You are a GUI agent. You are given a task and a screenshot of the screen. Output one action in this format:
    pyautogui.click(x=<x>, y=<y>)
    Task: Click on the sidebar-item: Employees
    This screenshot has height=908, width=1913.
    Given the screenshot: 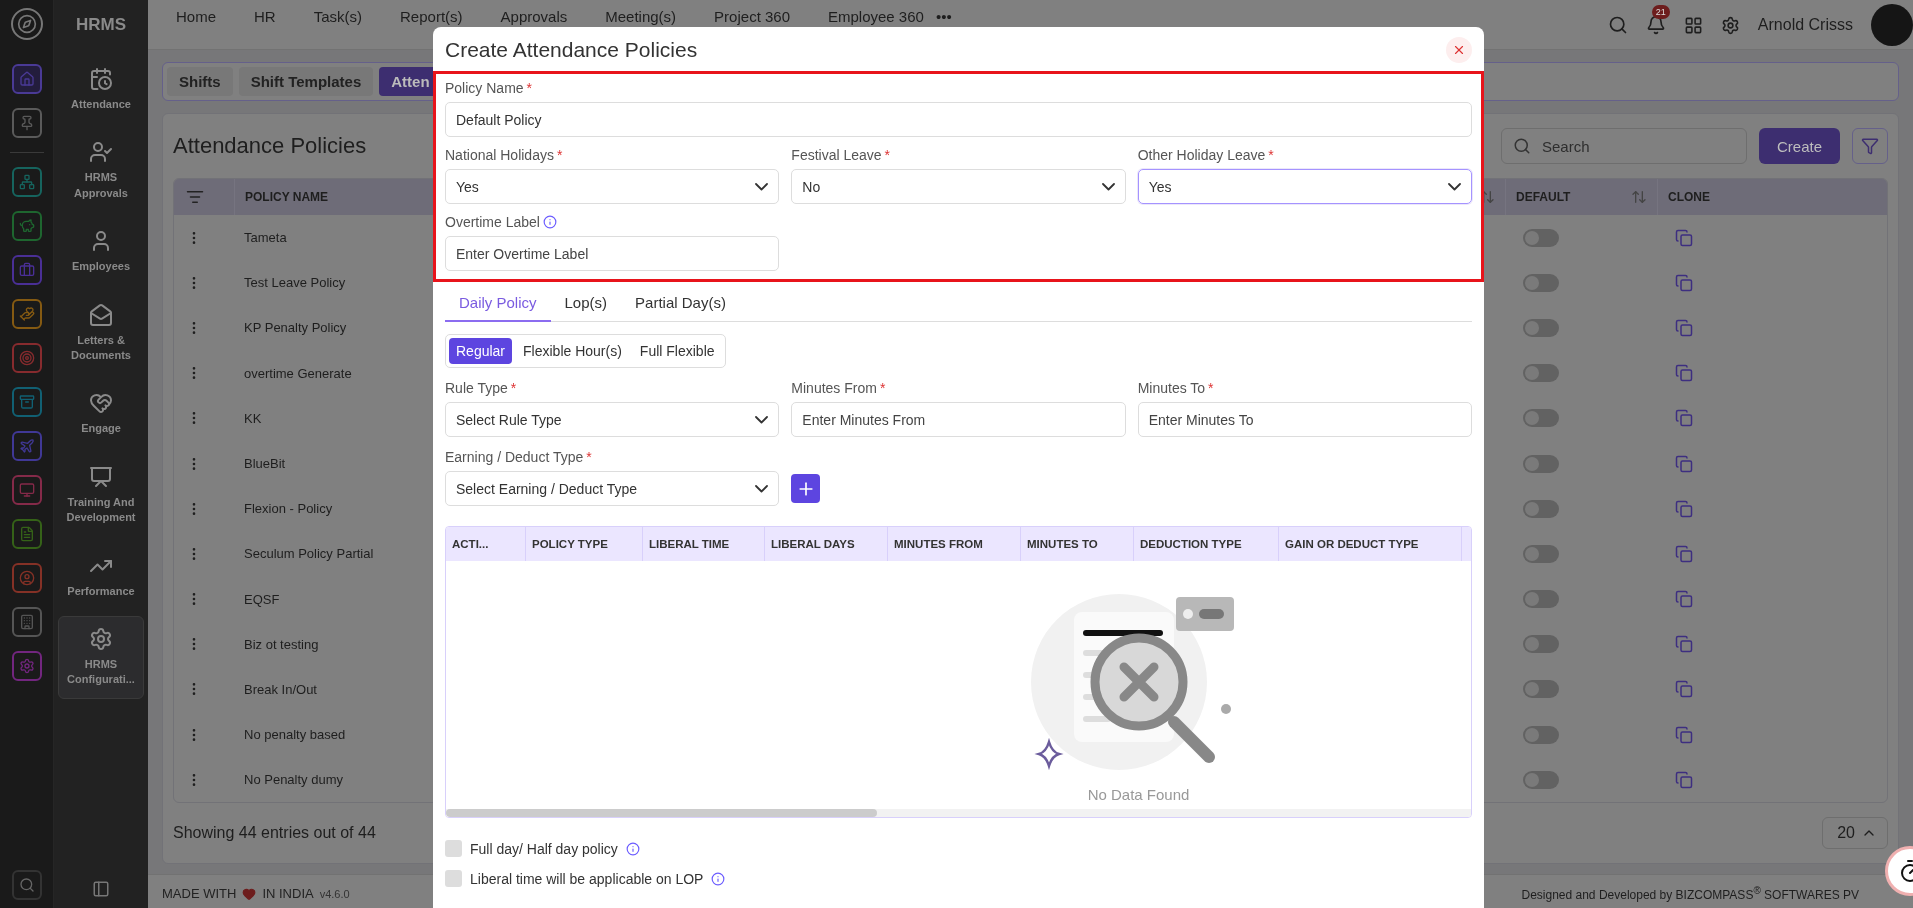 What is the action you would take?
    pyautogui.click(x=101, y=252)
    